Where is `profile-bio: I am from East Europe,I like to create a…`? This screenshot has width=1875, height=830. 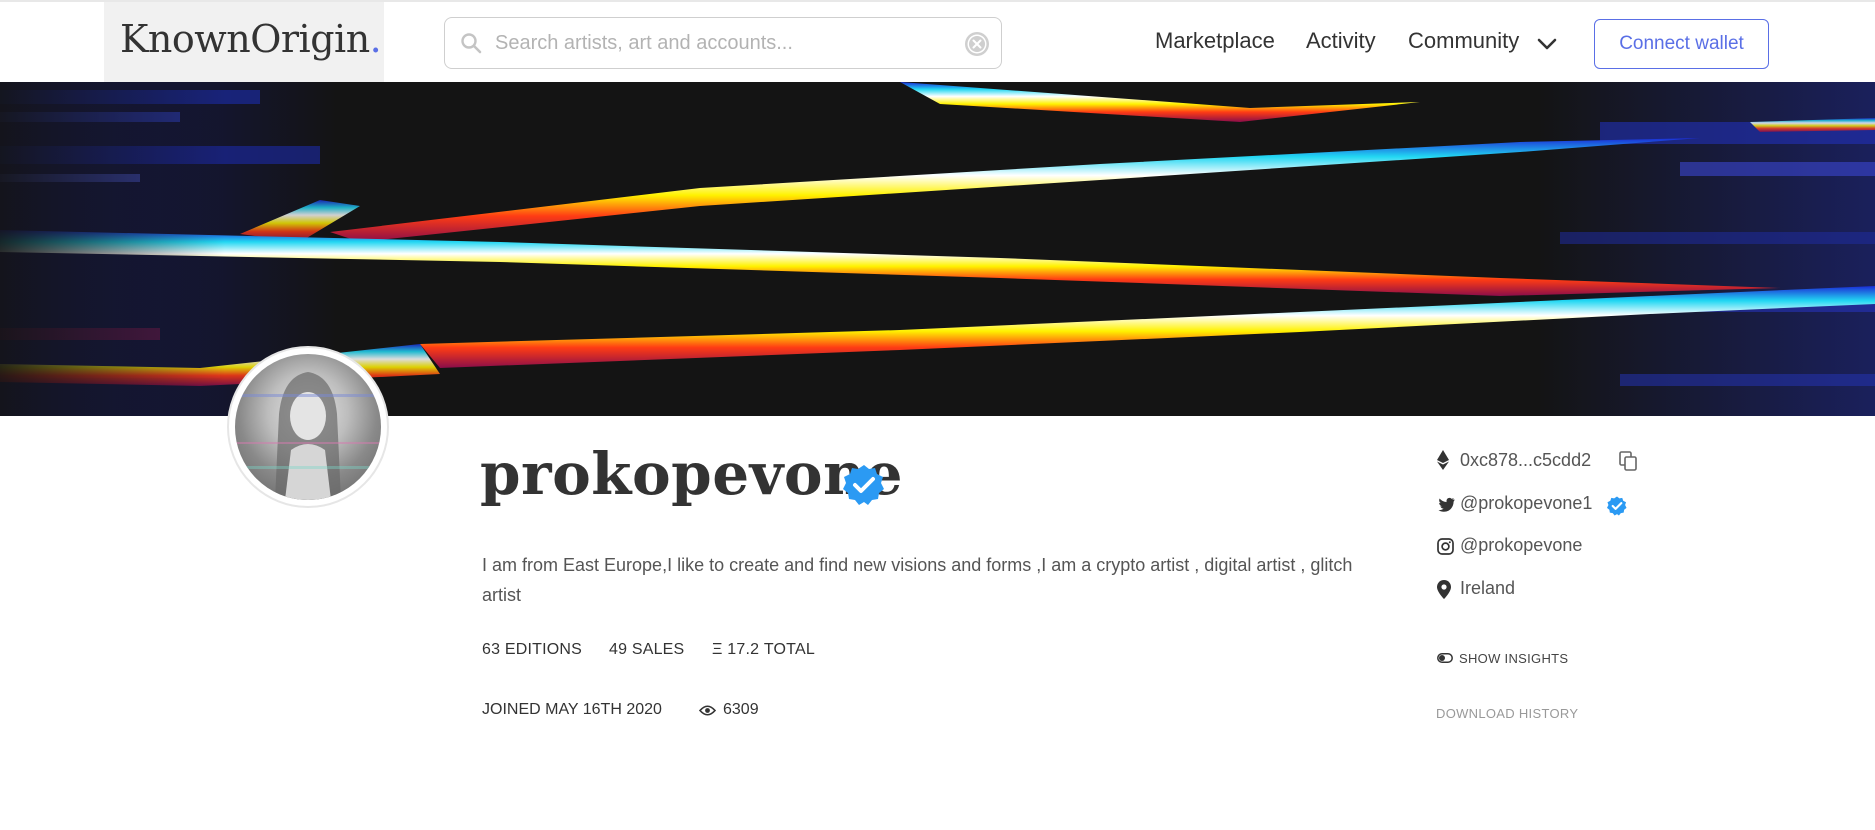 profile-bio: I am from East Europe,I like to create a… is located at coordinates (917, 580).